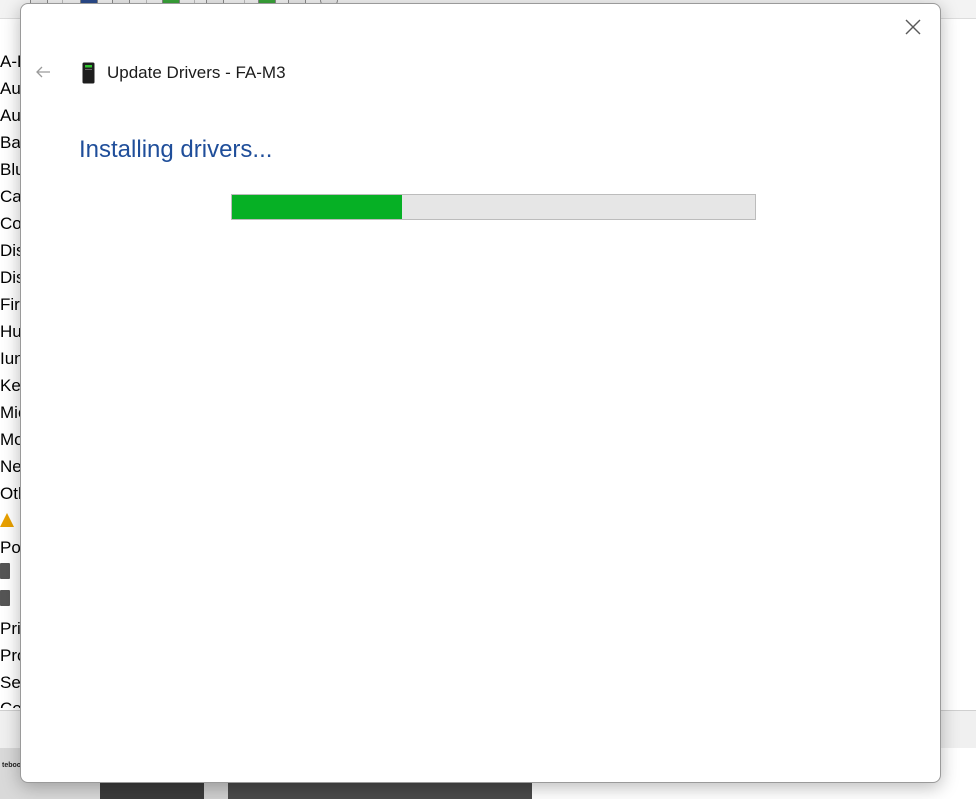 The width and height of the screenshot is (976, 799). I want to click on progress-fill, so click(317, 207).